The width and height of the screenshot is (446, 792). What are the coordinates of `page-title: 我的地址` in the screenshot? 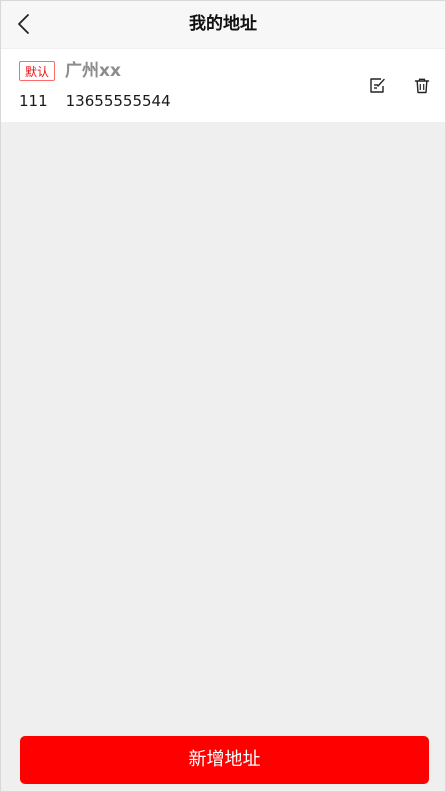 It's located at (223, 24).